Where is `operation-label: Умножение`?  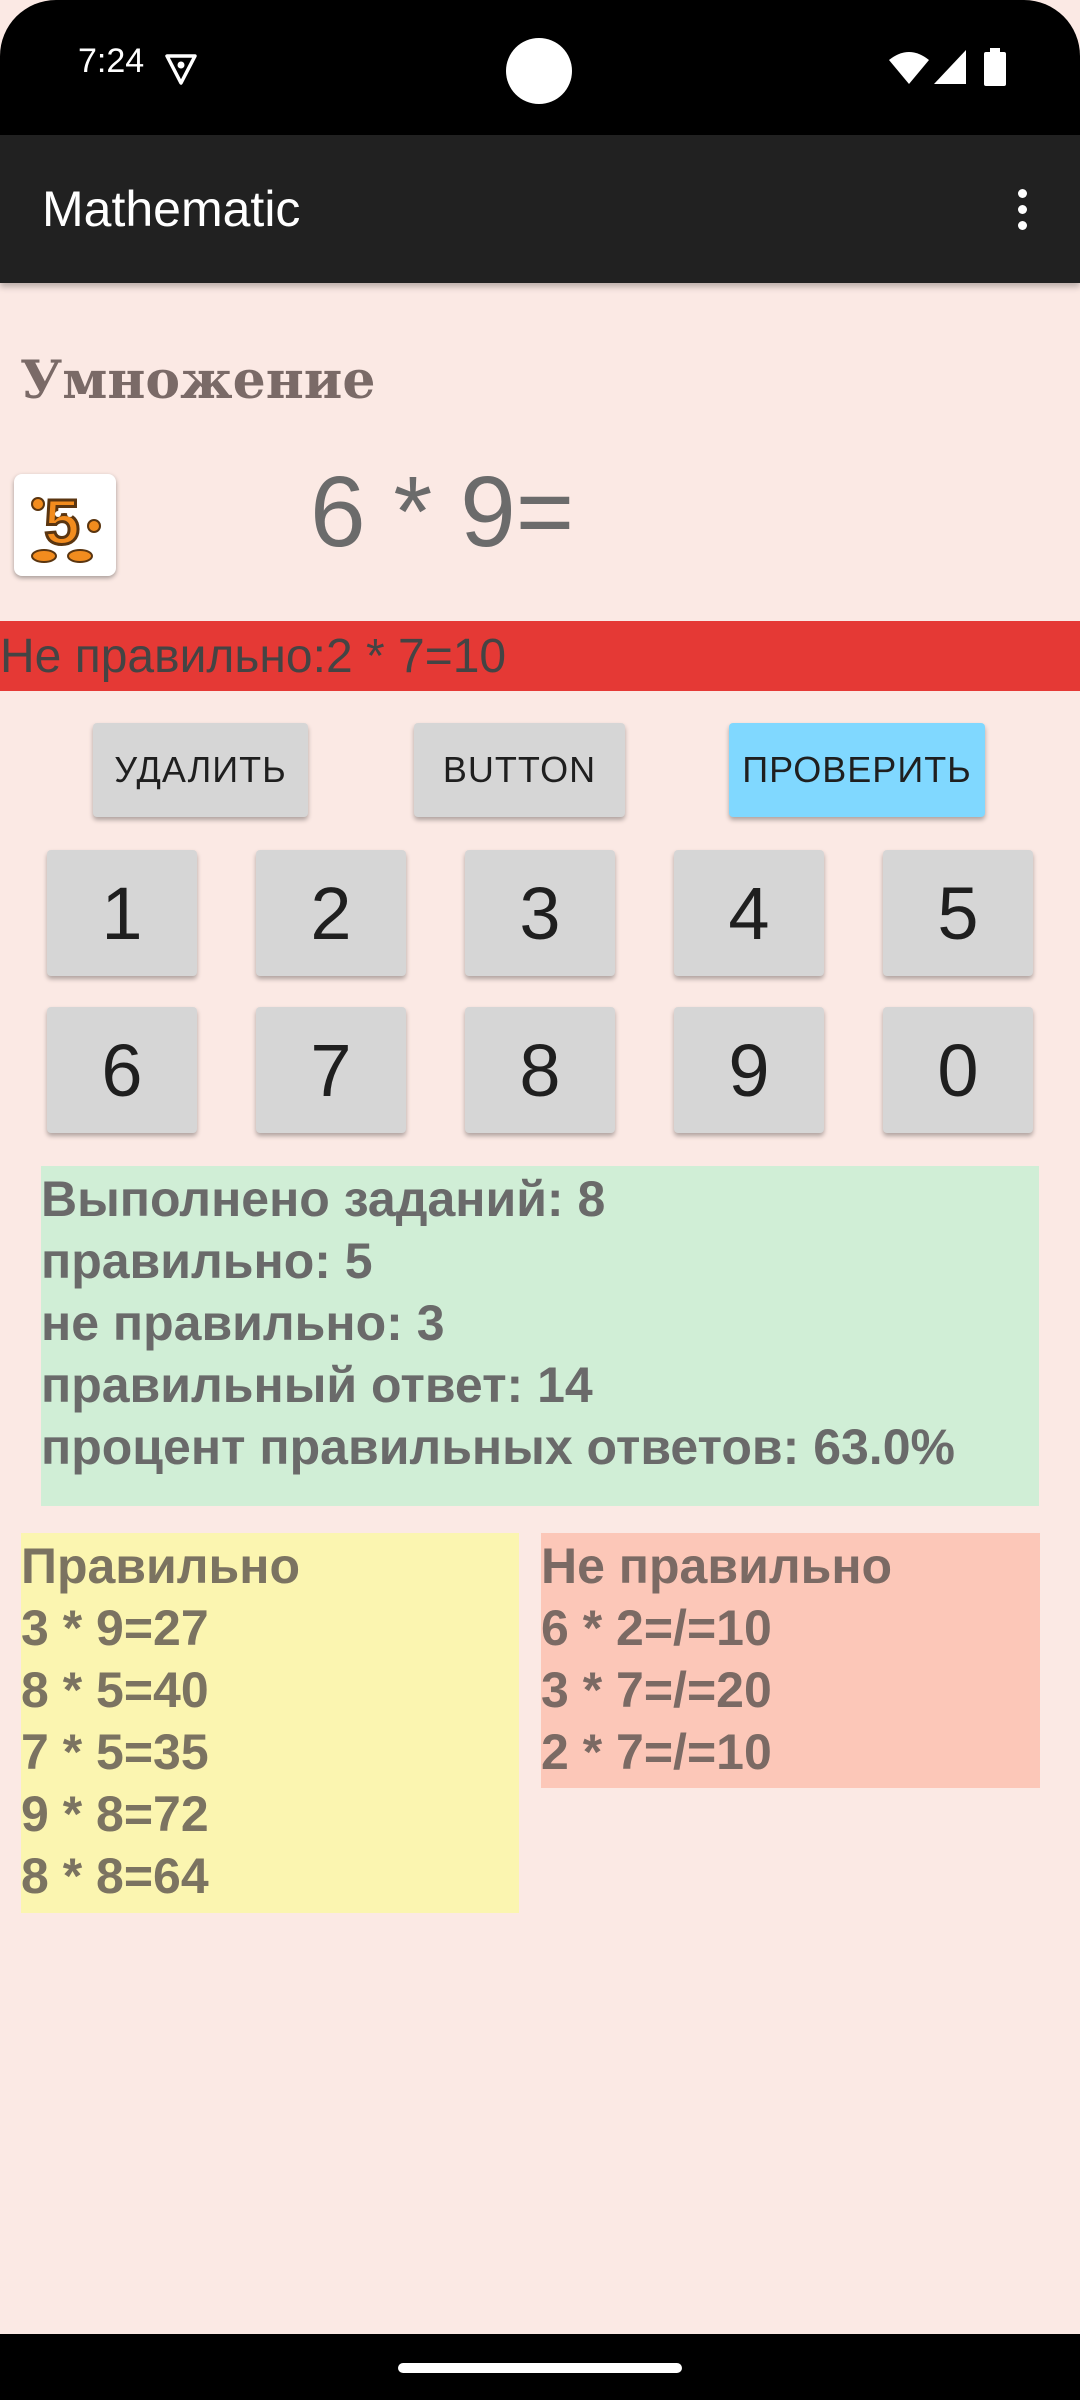
operation-label: Умножение is located at coordinates (198, 380).